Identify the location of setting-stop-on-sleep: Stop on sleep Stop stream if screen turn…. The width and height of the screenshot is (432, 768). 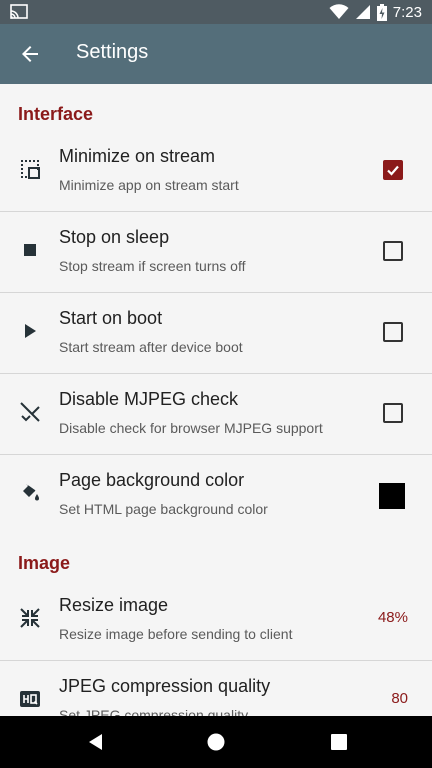
(216, 253).